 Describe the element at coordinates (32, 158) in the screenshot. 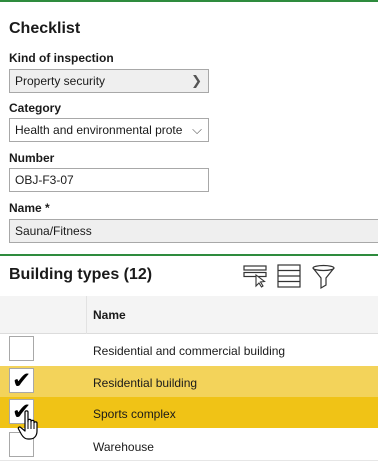

I see `number-label: Number` at that location.